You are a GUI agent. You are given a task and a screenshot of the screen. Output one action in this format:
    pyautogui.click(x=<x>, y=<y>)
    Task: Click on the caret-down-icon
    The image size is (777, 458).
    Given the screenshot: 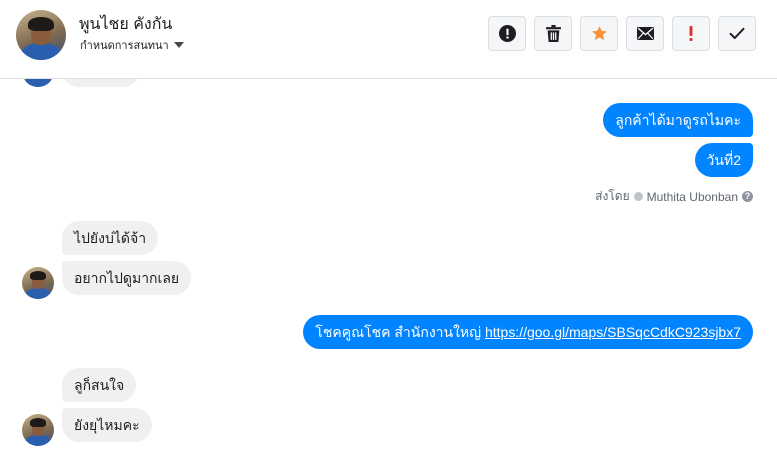 What is the action you would take?
    pyautogui.click(x=178, y=45)
    